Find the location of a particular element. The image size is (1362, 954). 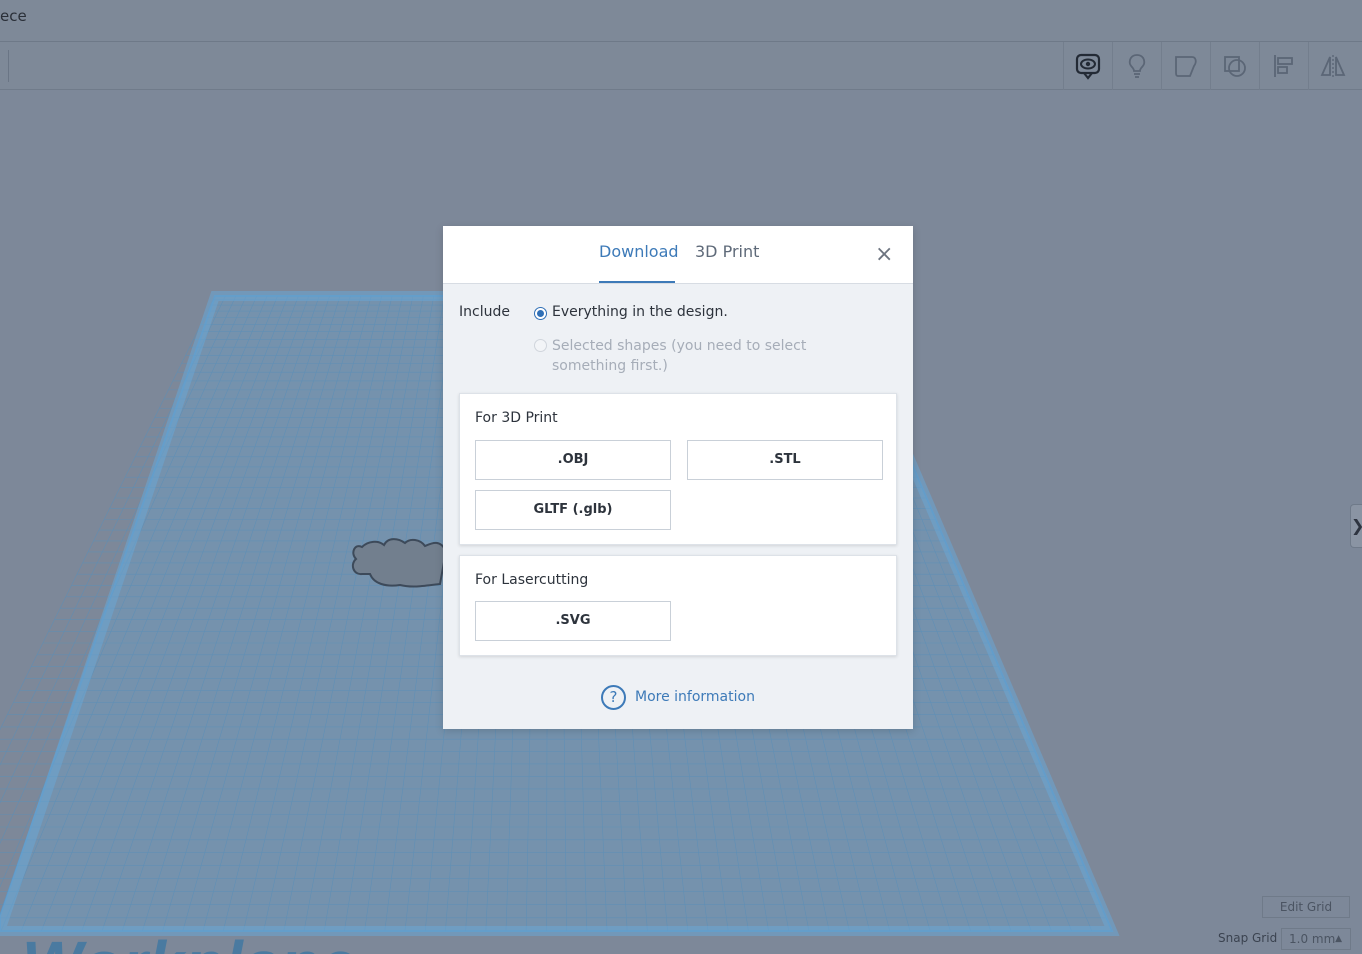

edit-grid-button: Edit Grid is located at coordinates (1306, 907).